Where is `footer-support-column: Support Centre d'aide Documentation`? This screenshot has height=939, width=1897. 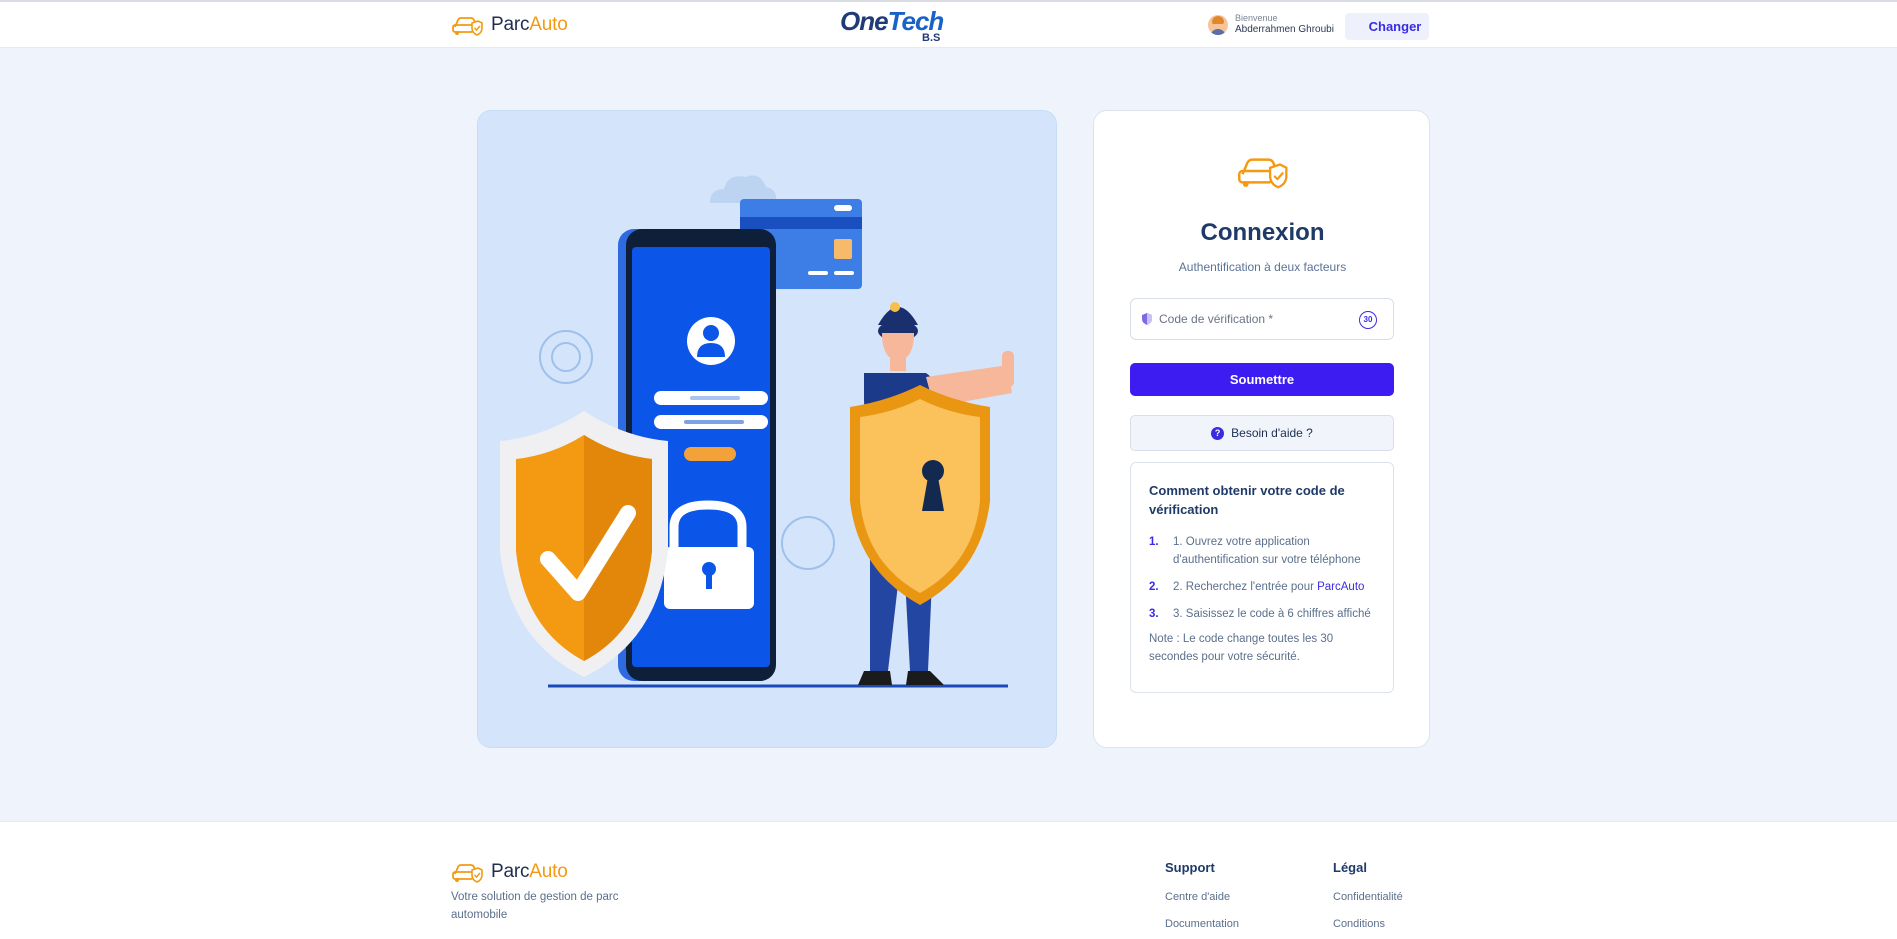 footer-support-column: Support Centre d'aide Documentation is located at coordinates (1202, 899).